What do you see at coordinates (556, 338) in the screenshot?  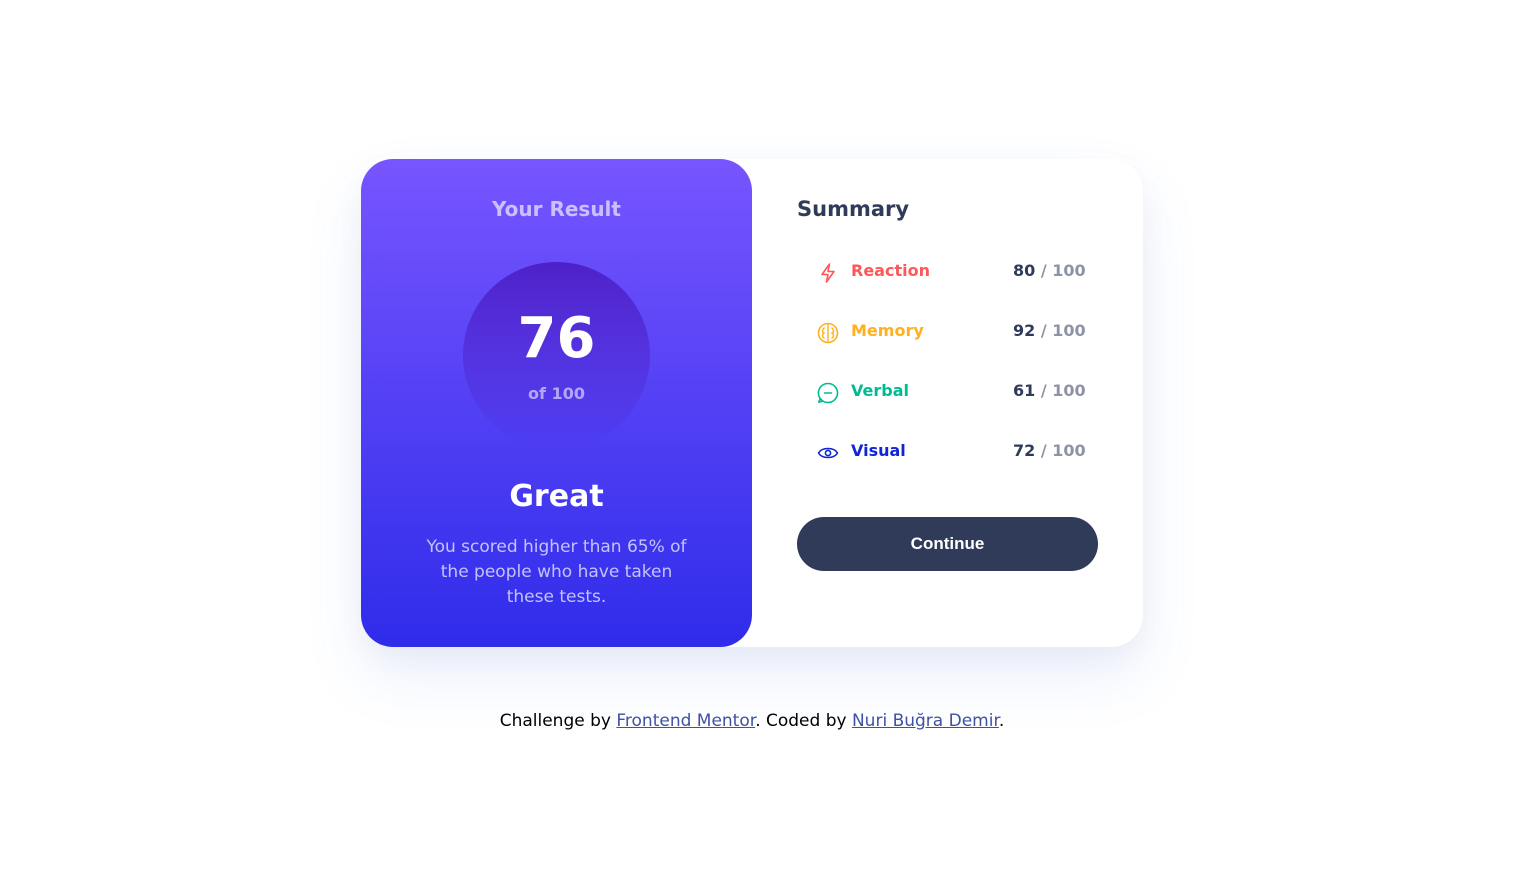 I see `score-value: 76` at bounding box center [556, 338].